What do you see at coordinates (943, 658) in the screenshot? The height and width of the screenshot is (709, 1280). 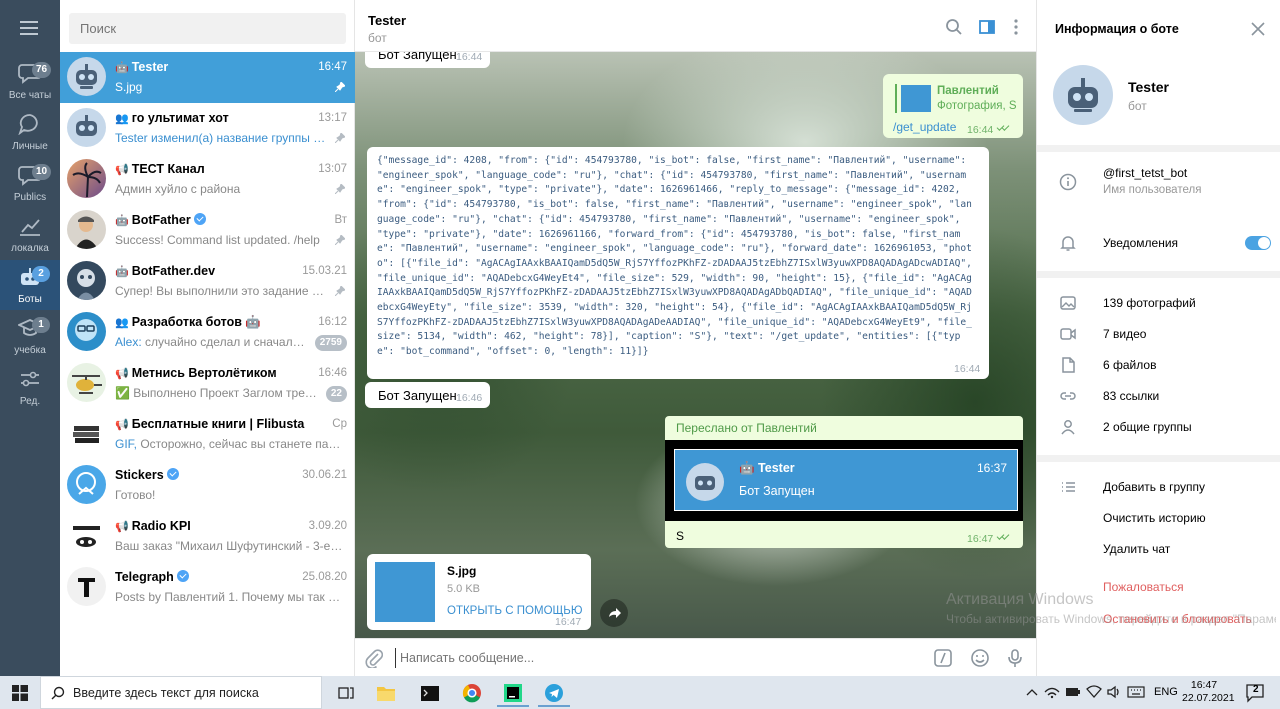 I see `command-slash-icon` at bounding box center [943, 658].